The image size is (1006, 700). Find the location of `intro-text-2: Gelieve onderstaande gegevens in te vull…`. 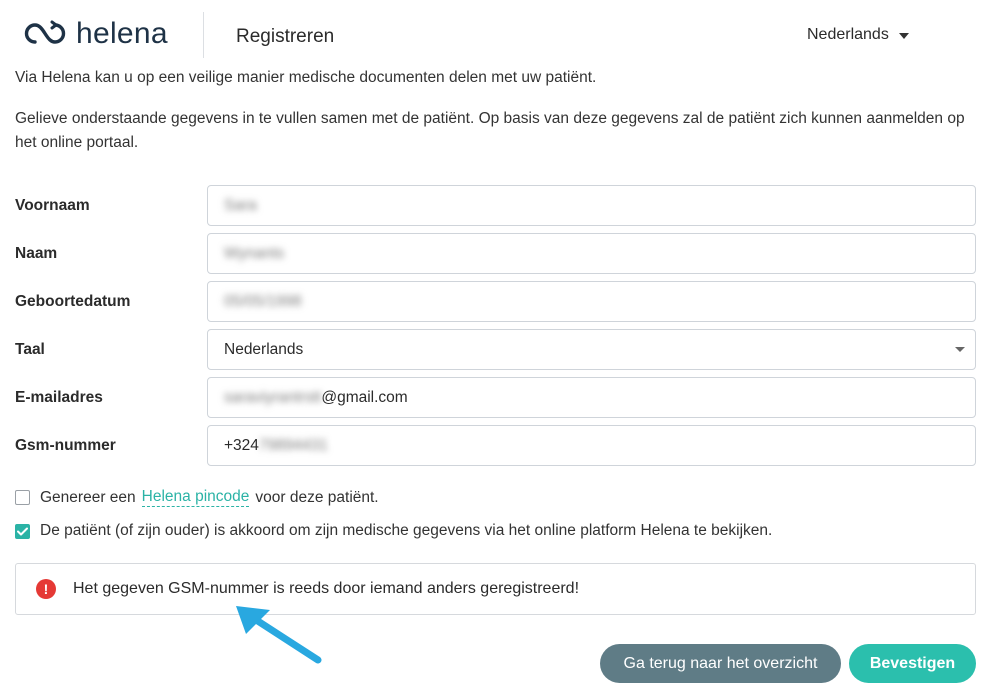

intro-text-2: Gelieve onderstaande gegevens in te vull… is located at coordinates (490, 130).